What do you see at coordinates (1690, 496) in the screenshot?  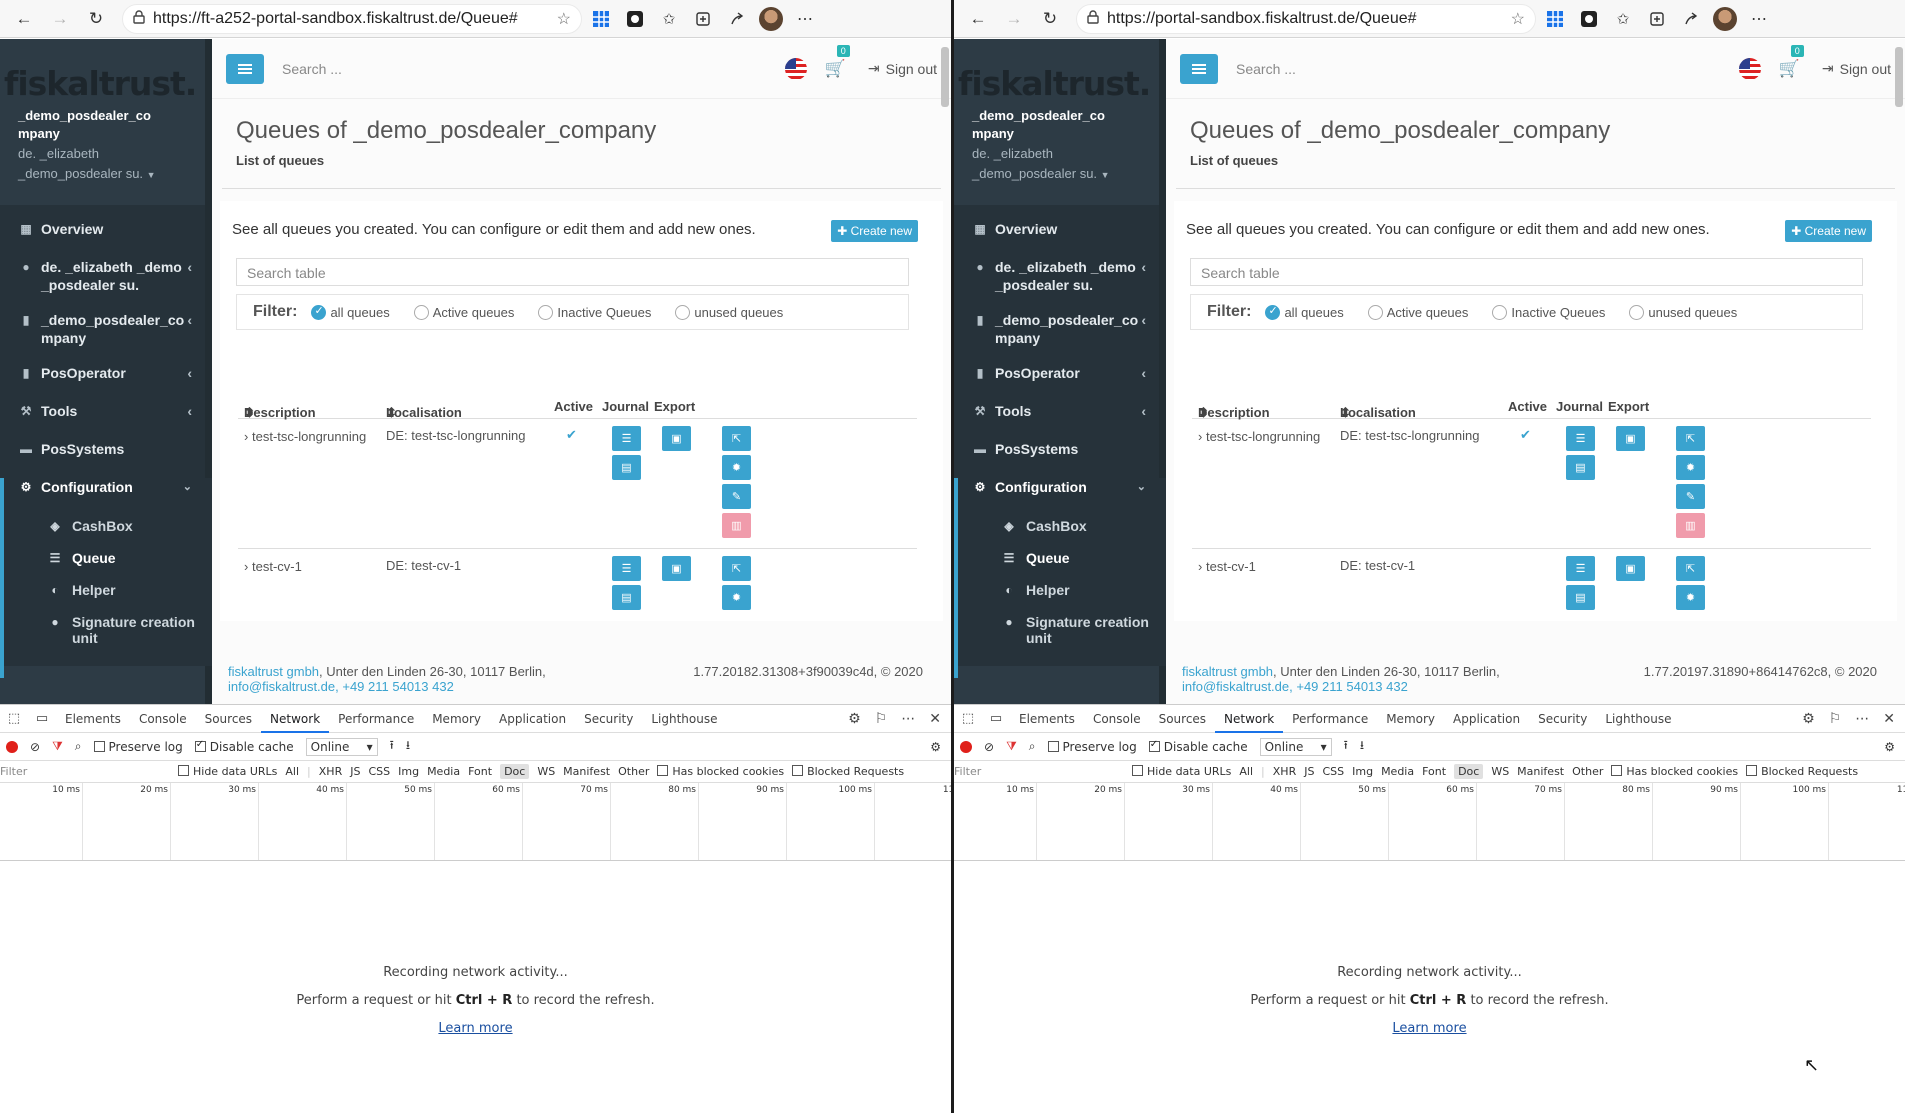 I see `edit-button: ✎` at bounding box center [1690, 496].